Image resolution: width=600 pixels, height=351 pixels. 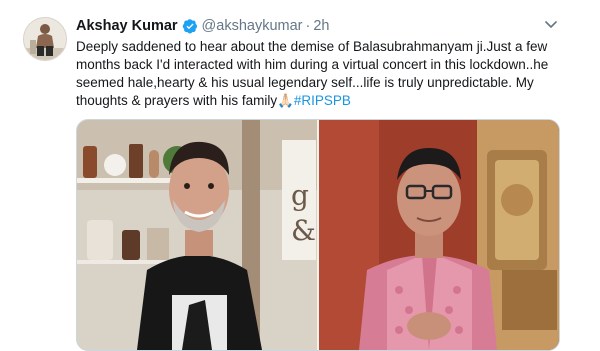 I want to click on avatar, so click(x=45, y=39).